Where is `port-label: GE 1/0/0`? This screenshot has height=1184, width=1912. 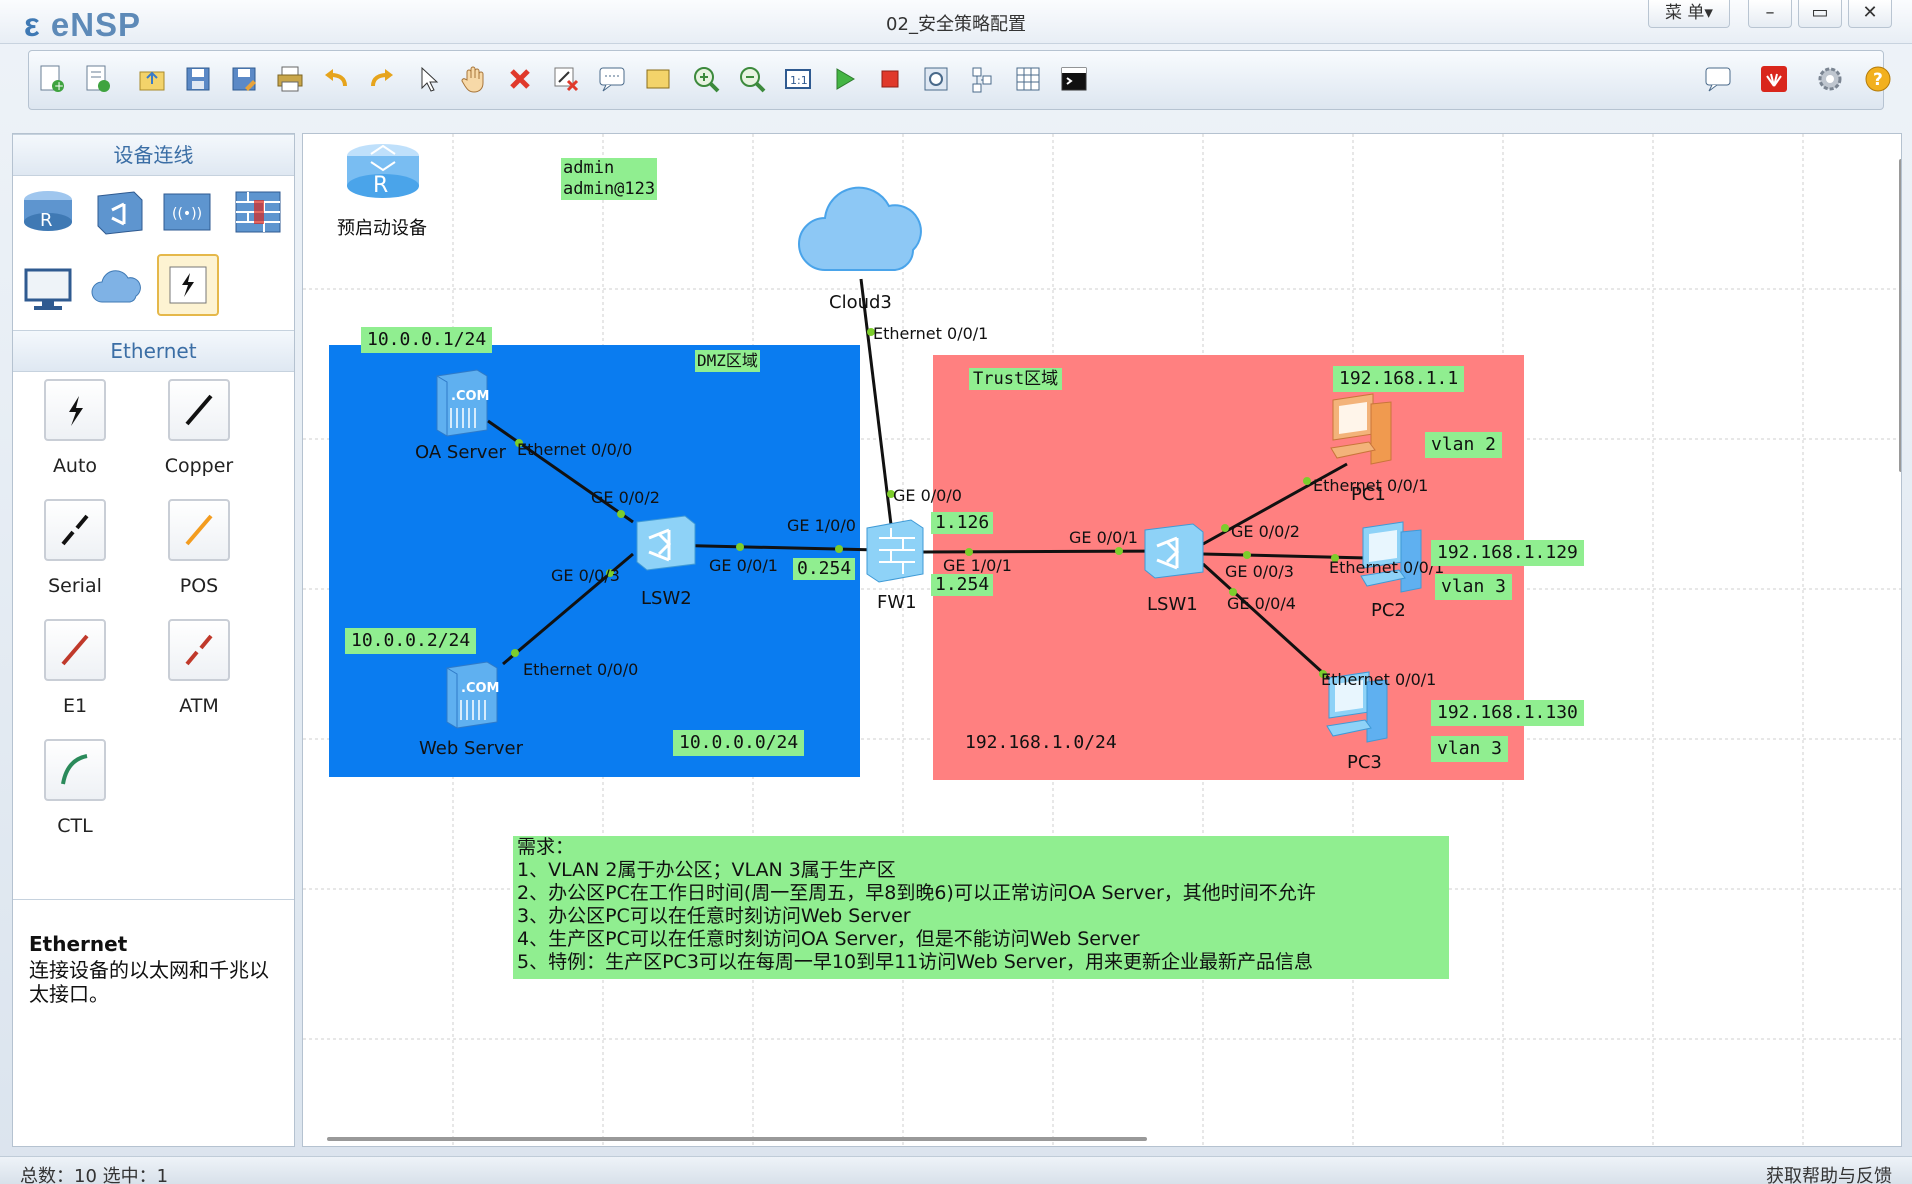 port-label: GE 1/0/0 is located at coordinates (821, 525).